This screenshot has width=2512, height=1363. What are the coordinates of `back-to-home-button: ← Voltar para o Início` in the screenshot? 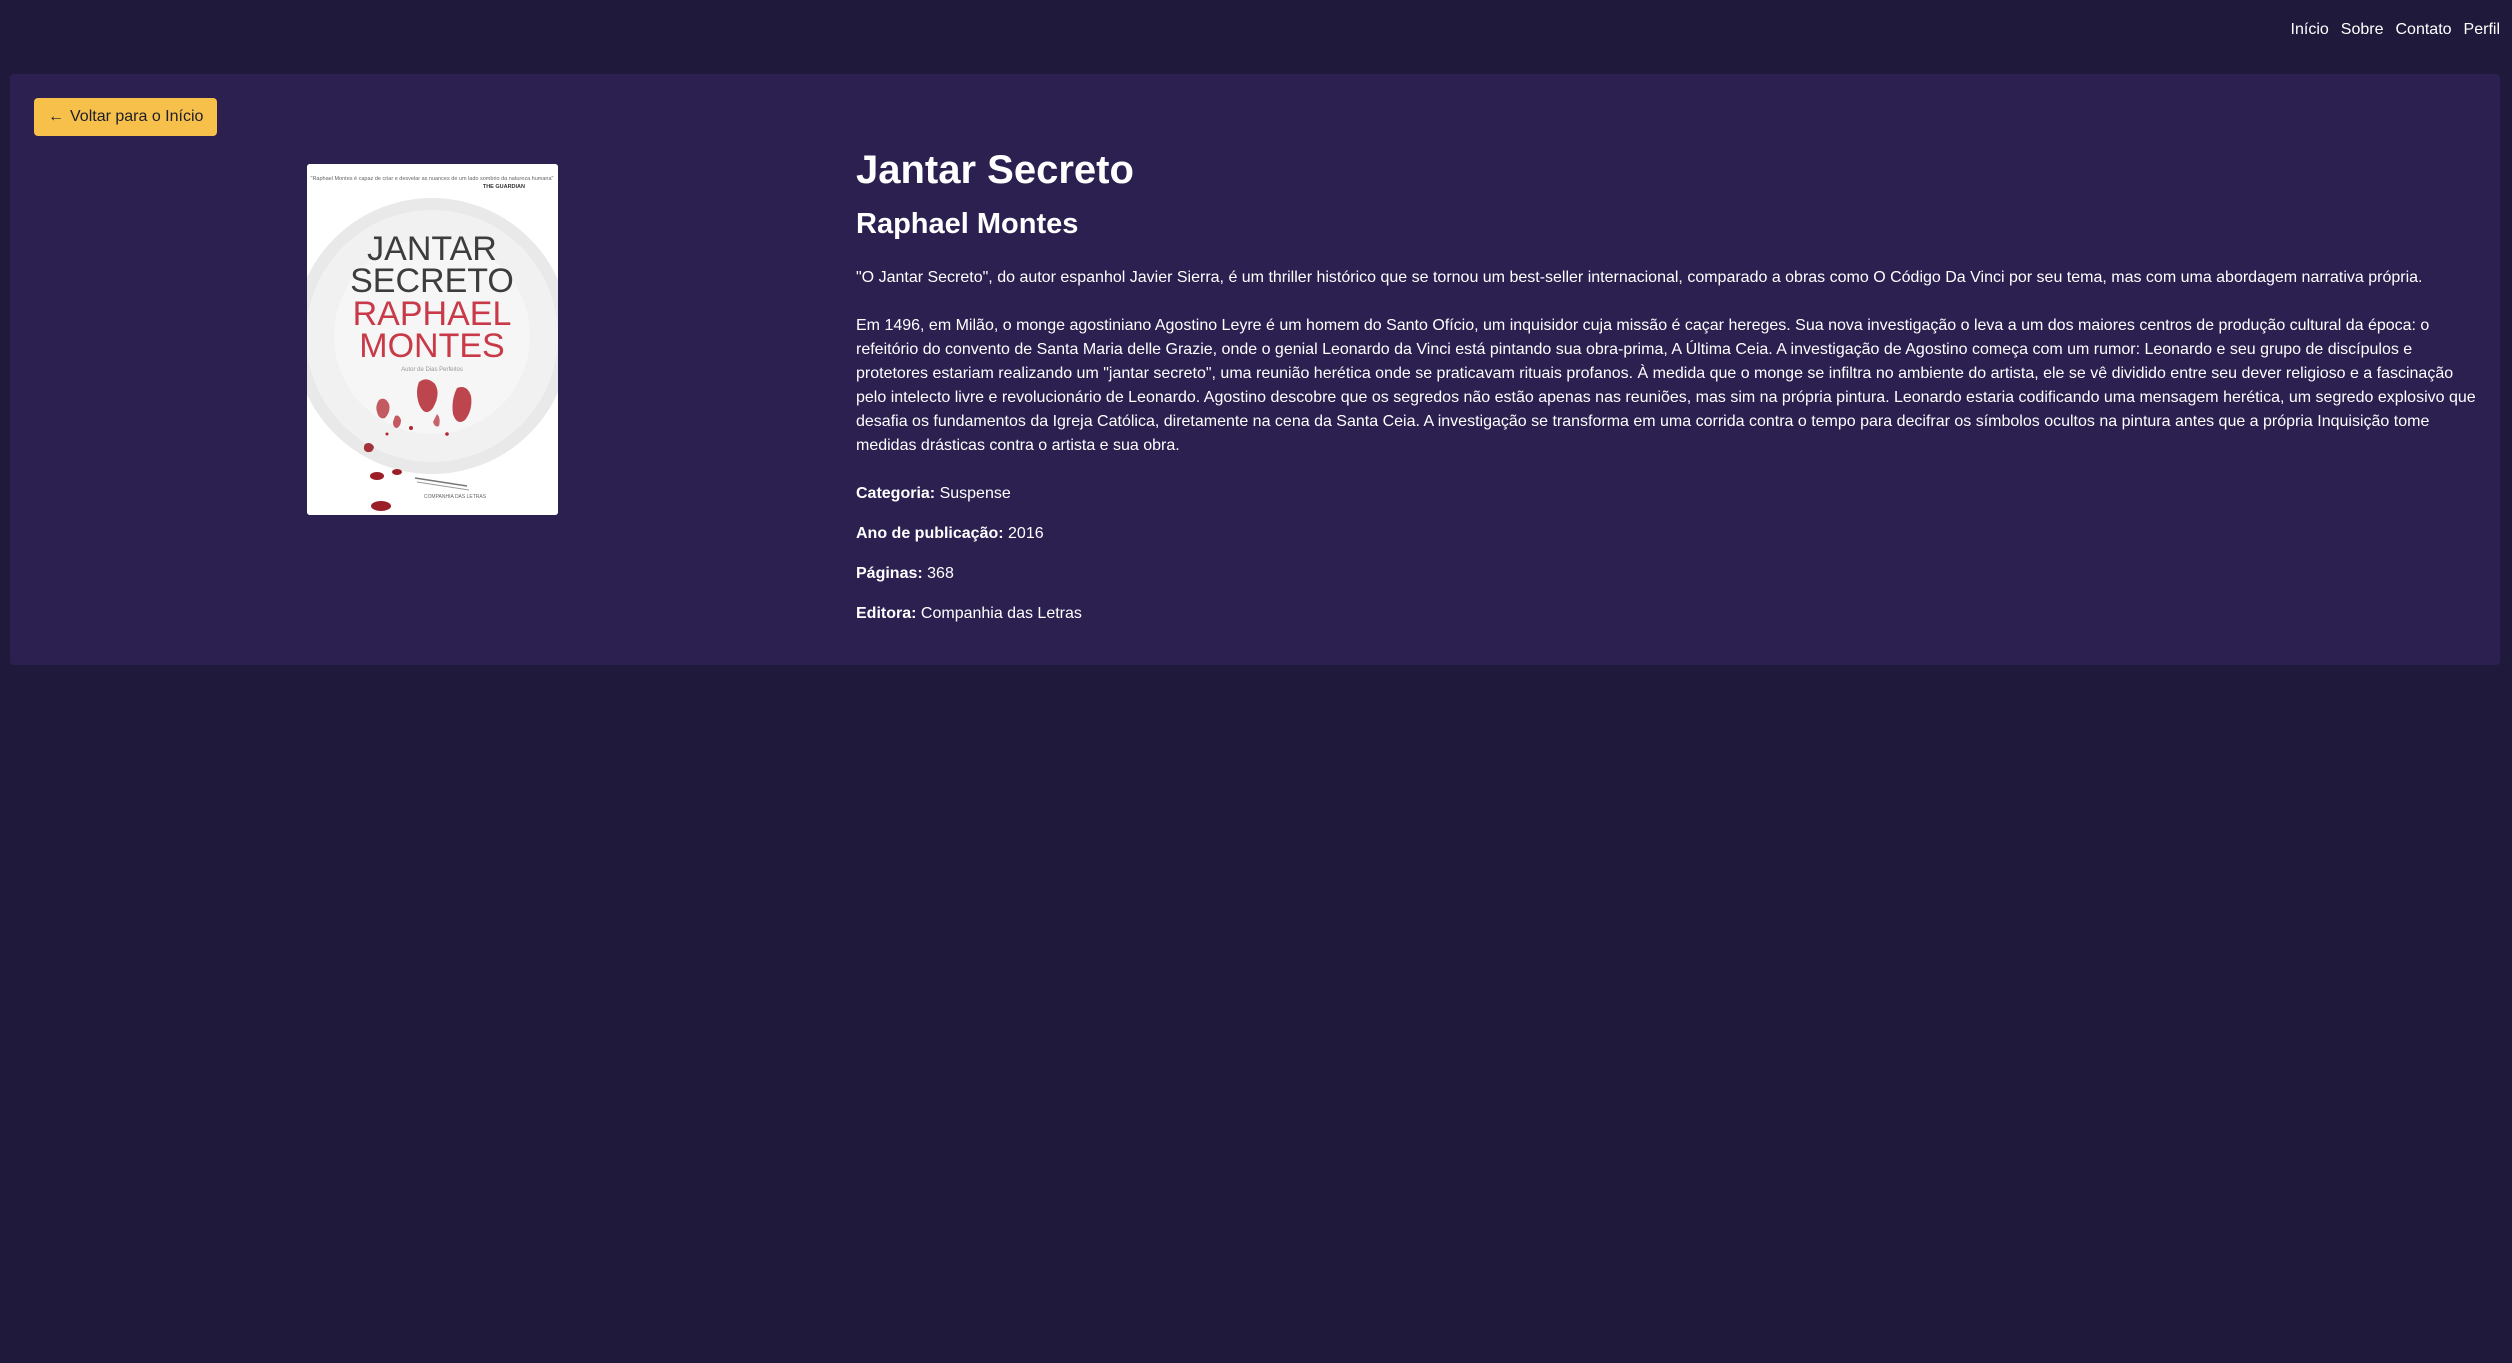 It's located at (126, 117).